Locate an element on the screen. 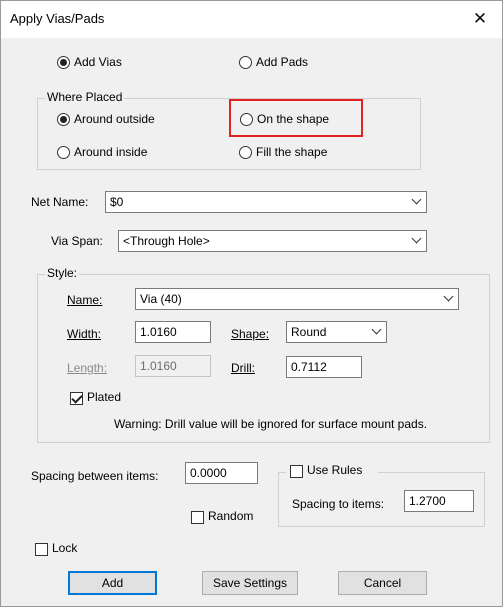  add-button: Add is located at coordinates (112, 583).